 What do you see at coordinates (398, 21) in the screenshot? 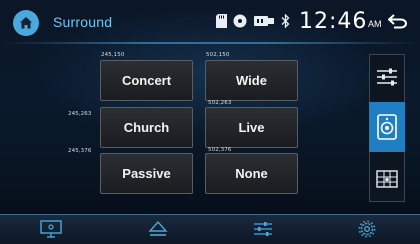
I see `back-icon` at bounding box center [398, 21].